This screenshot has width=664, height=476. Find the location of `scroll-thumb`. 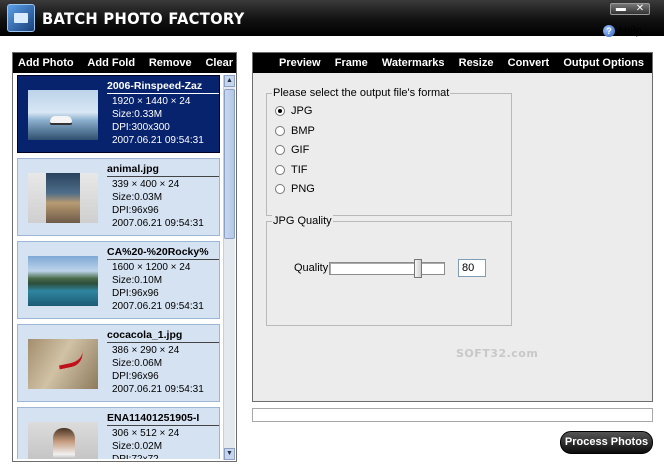

scroll-thumb is located at coordinates (229, 164).